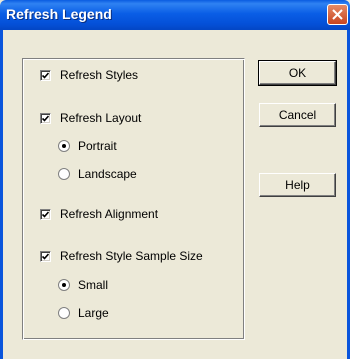 The height and width of the screenshot is (359, 350). Describe the element at coordinates (107, 174) in the screenshot. I see `landscape-label: Landscape` at that location.